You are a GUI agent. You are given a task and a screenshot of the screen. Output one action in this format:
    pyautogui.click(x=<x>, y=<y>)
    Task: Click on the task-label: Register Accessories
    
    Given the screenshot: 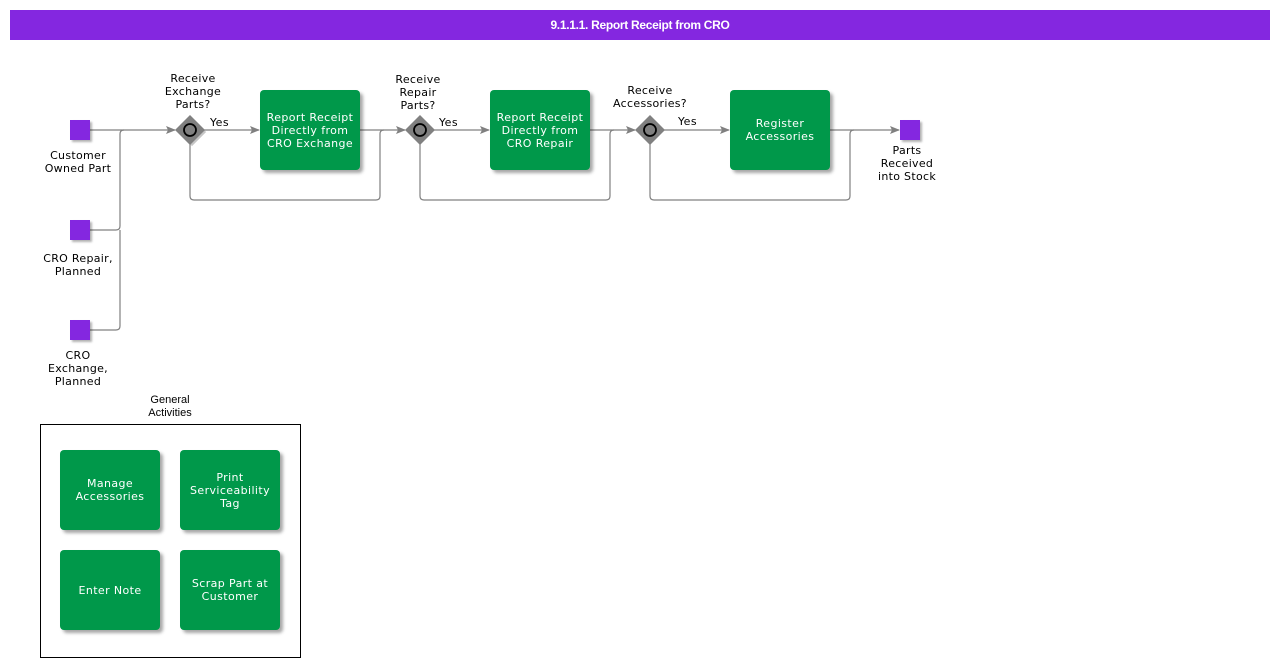 What is the action you would take?
    pyautogui.click(x=780, y=130)
    